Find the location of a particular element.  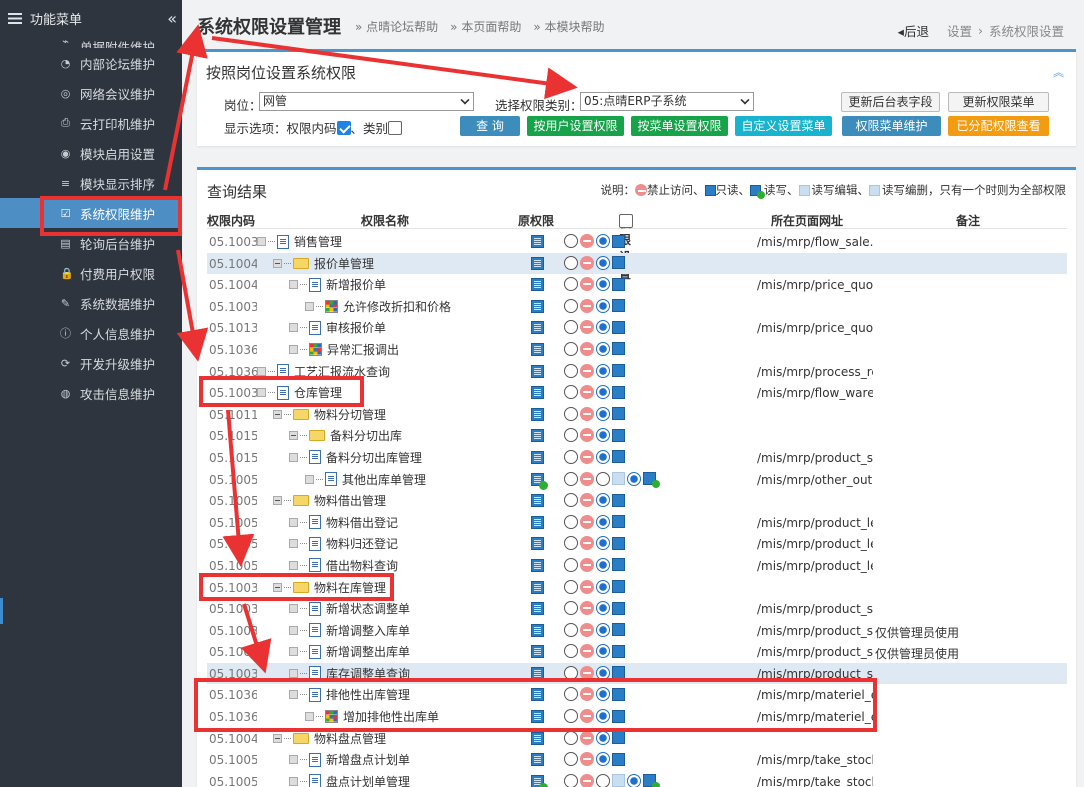

sidebar-item-10: ⓘ 个人信息维护 is located at coordinates (91, 333).